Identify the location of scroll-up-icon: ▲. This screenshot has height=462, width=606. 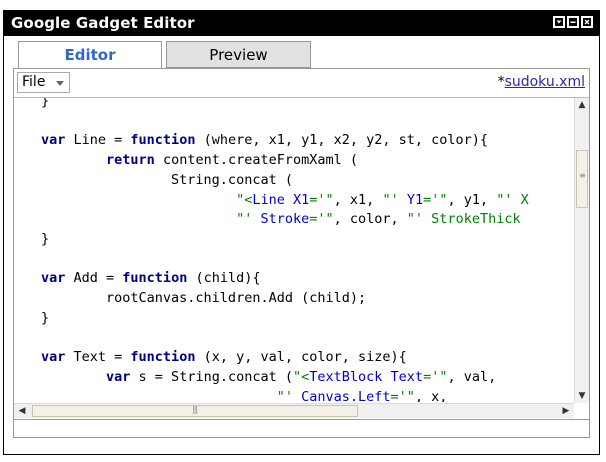
(582, 105).